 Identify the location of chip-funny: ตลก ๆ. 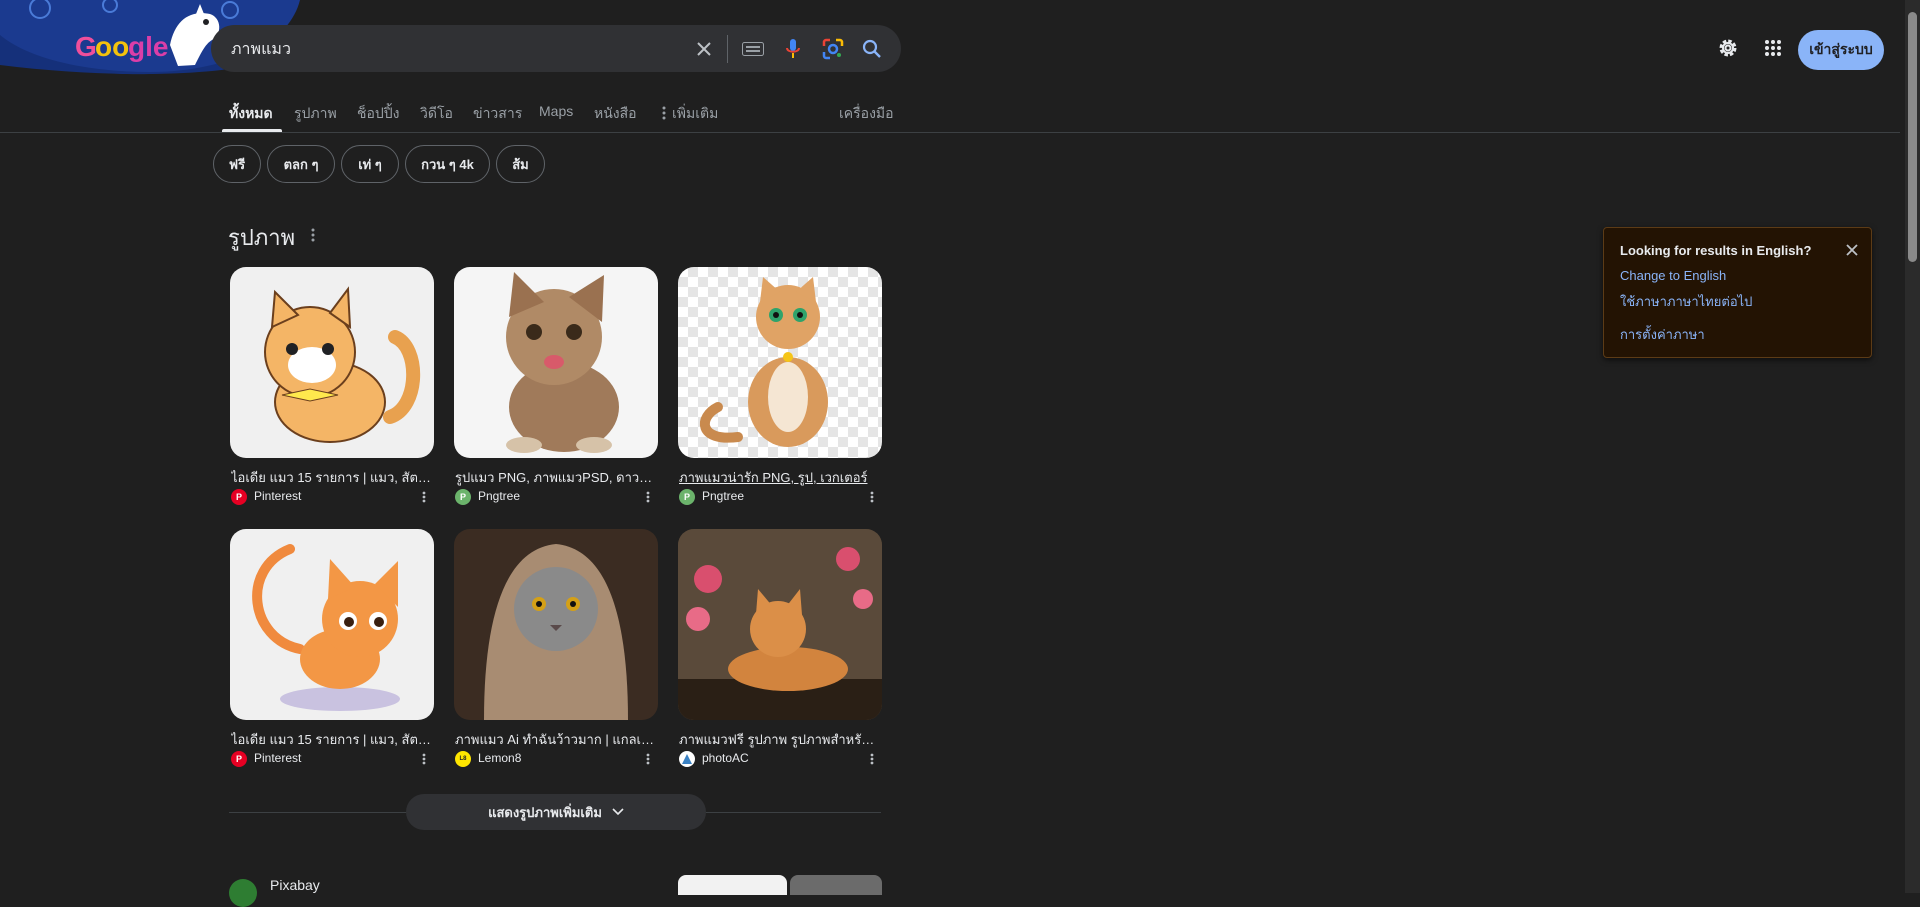
(301, 164).